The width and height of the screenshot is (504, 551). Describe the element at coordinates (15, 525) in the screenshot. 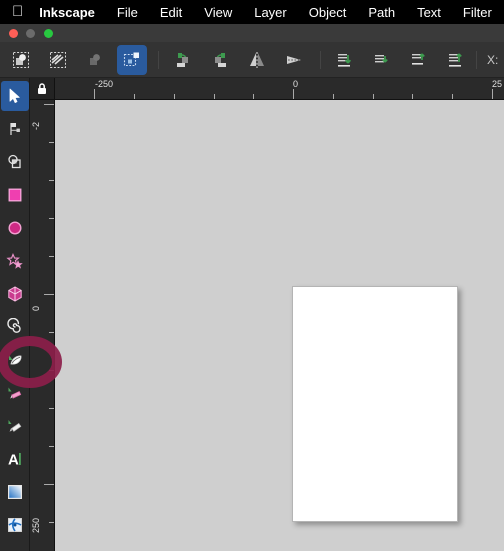

I see `mesh-gradient-tool` at that location.